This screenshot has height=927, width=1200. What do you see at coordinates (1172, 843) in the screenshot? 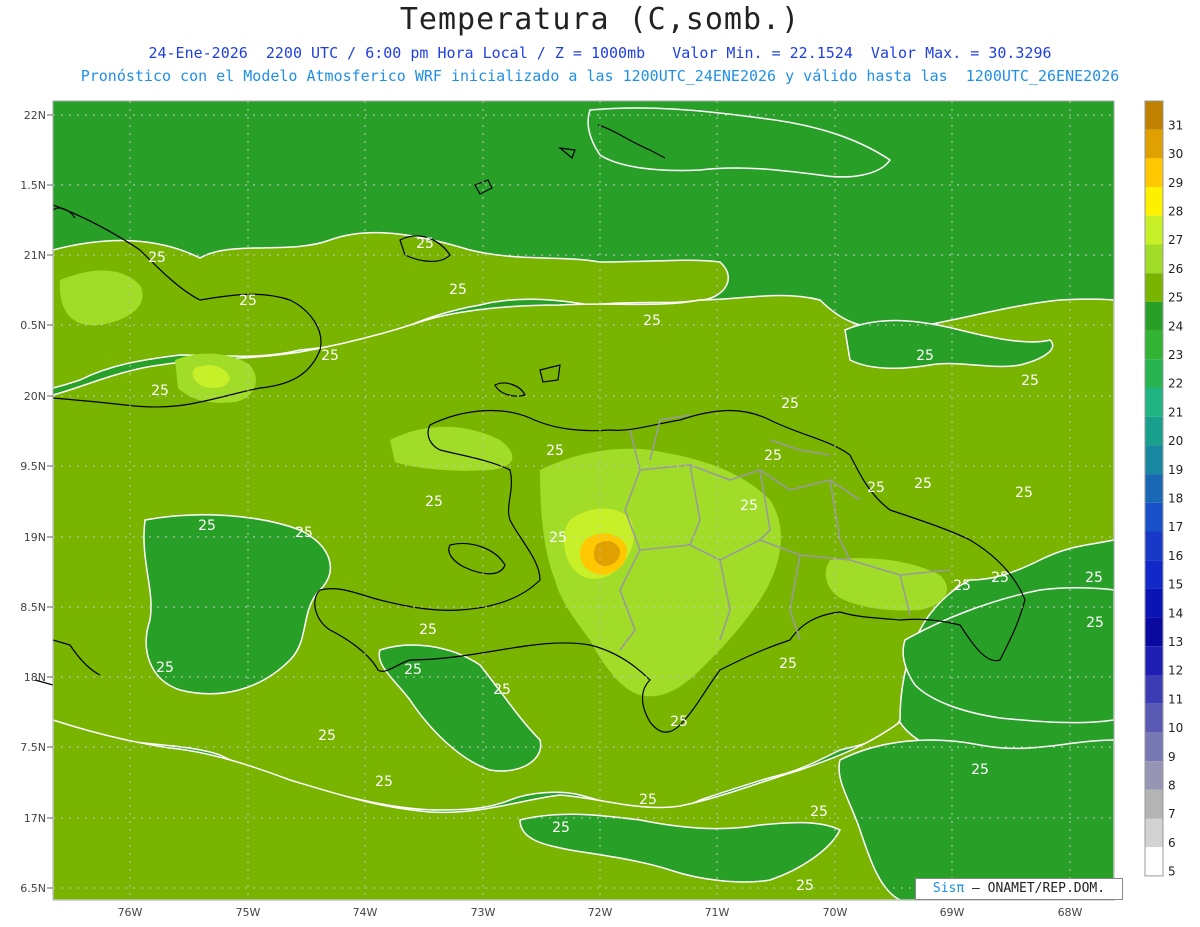
I see `colorbar-label: 6` at bounding box center [1172, 843].